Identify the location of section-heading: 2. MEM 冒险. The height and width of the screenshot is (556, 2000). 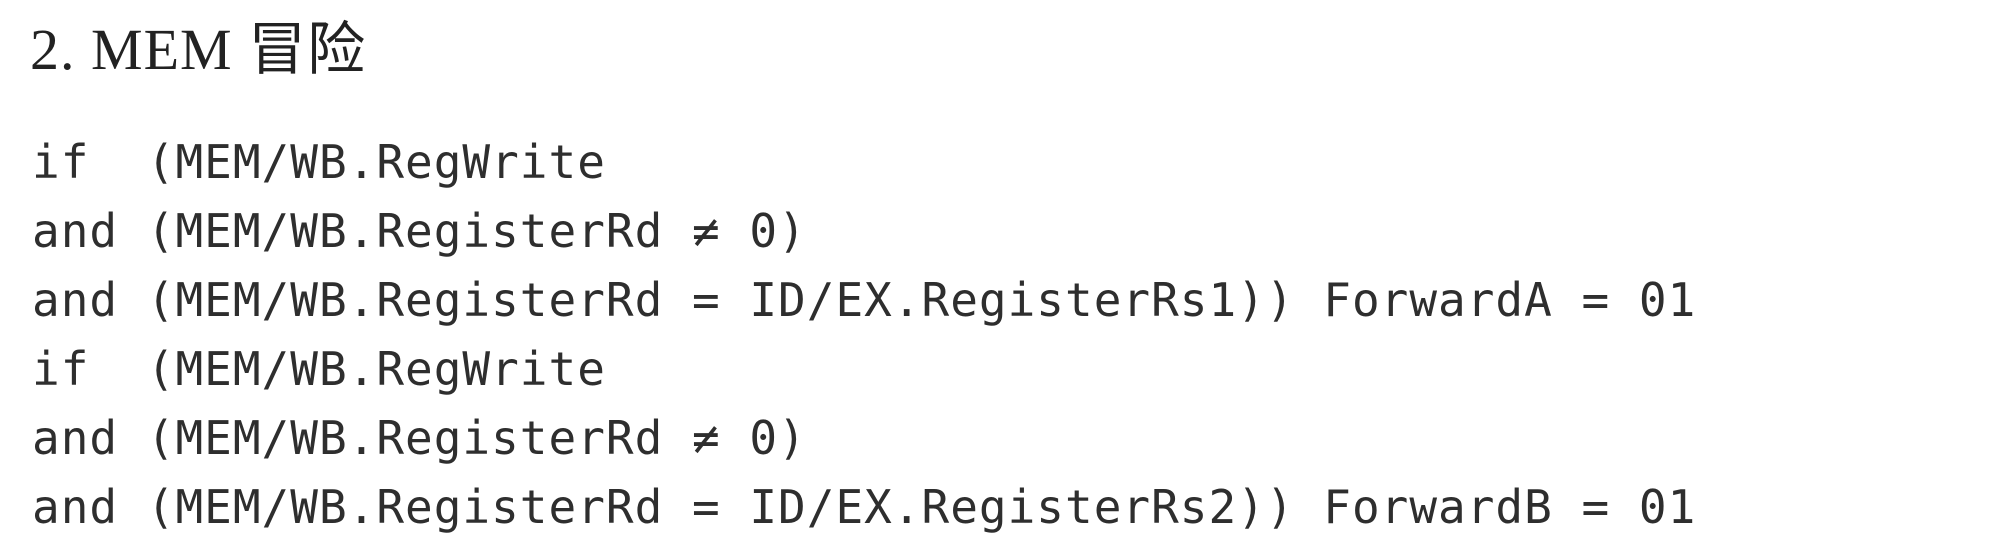
(198, 49).